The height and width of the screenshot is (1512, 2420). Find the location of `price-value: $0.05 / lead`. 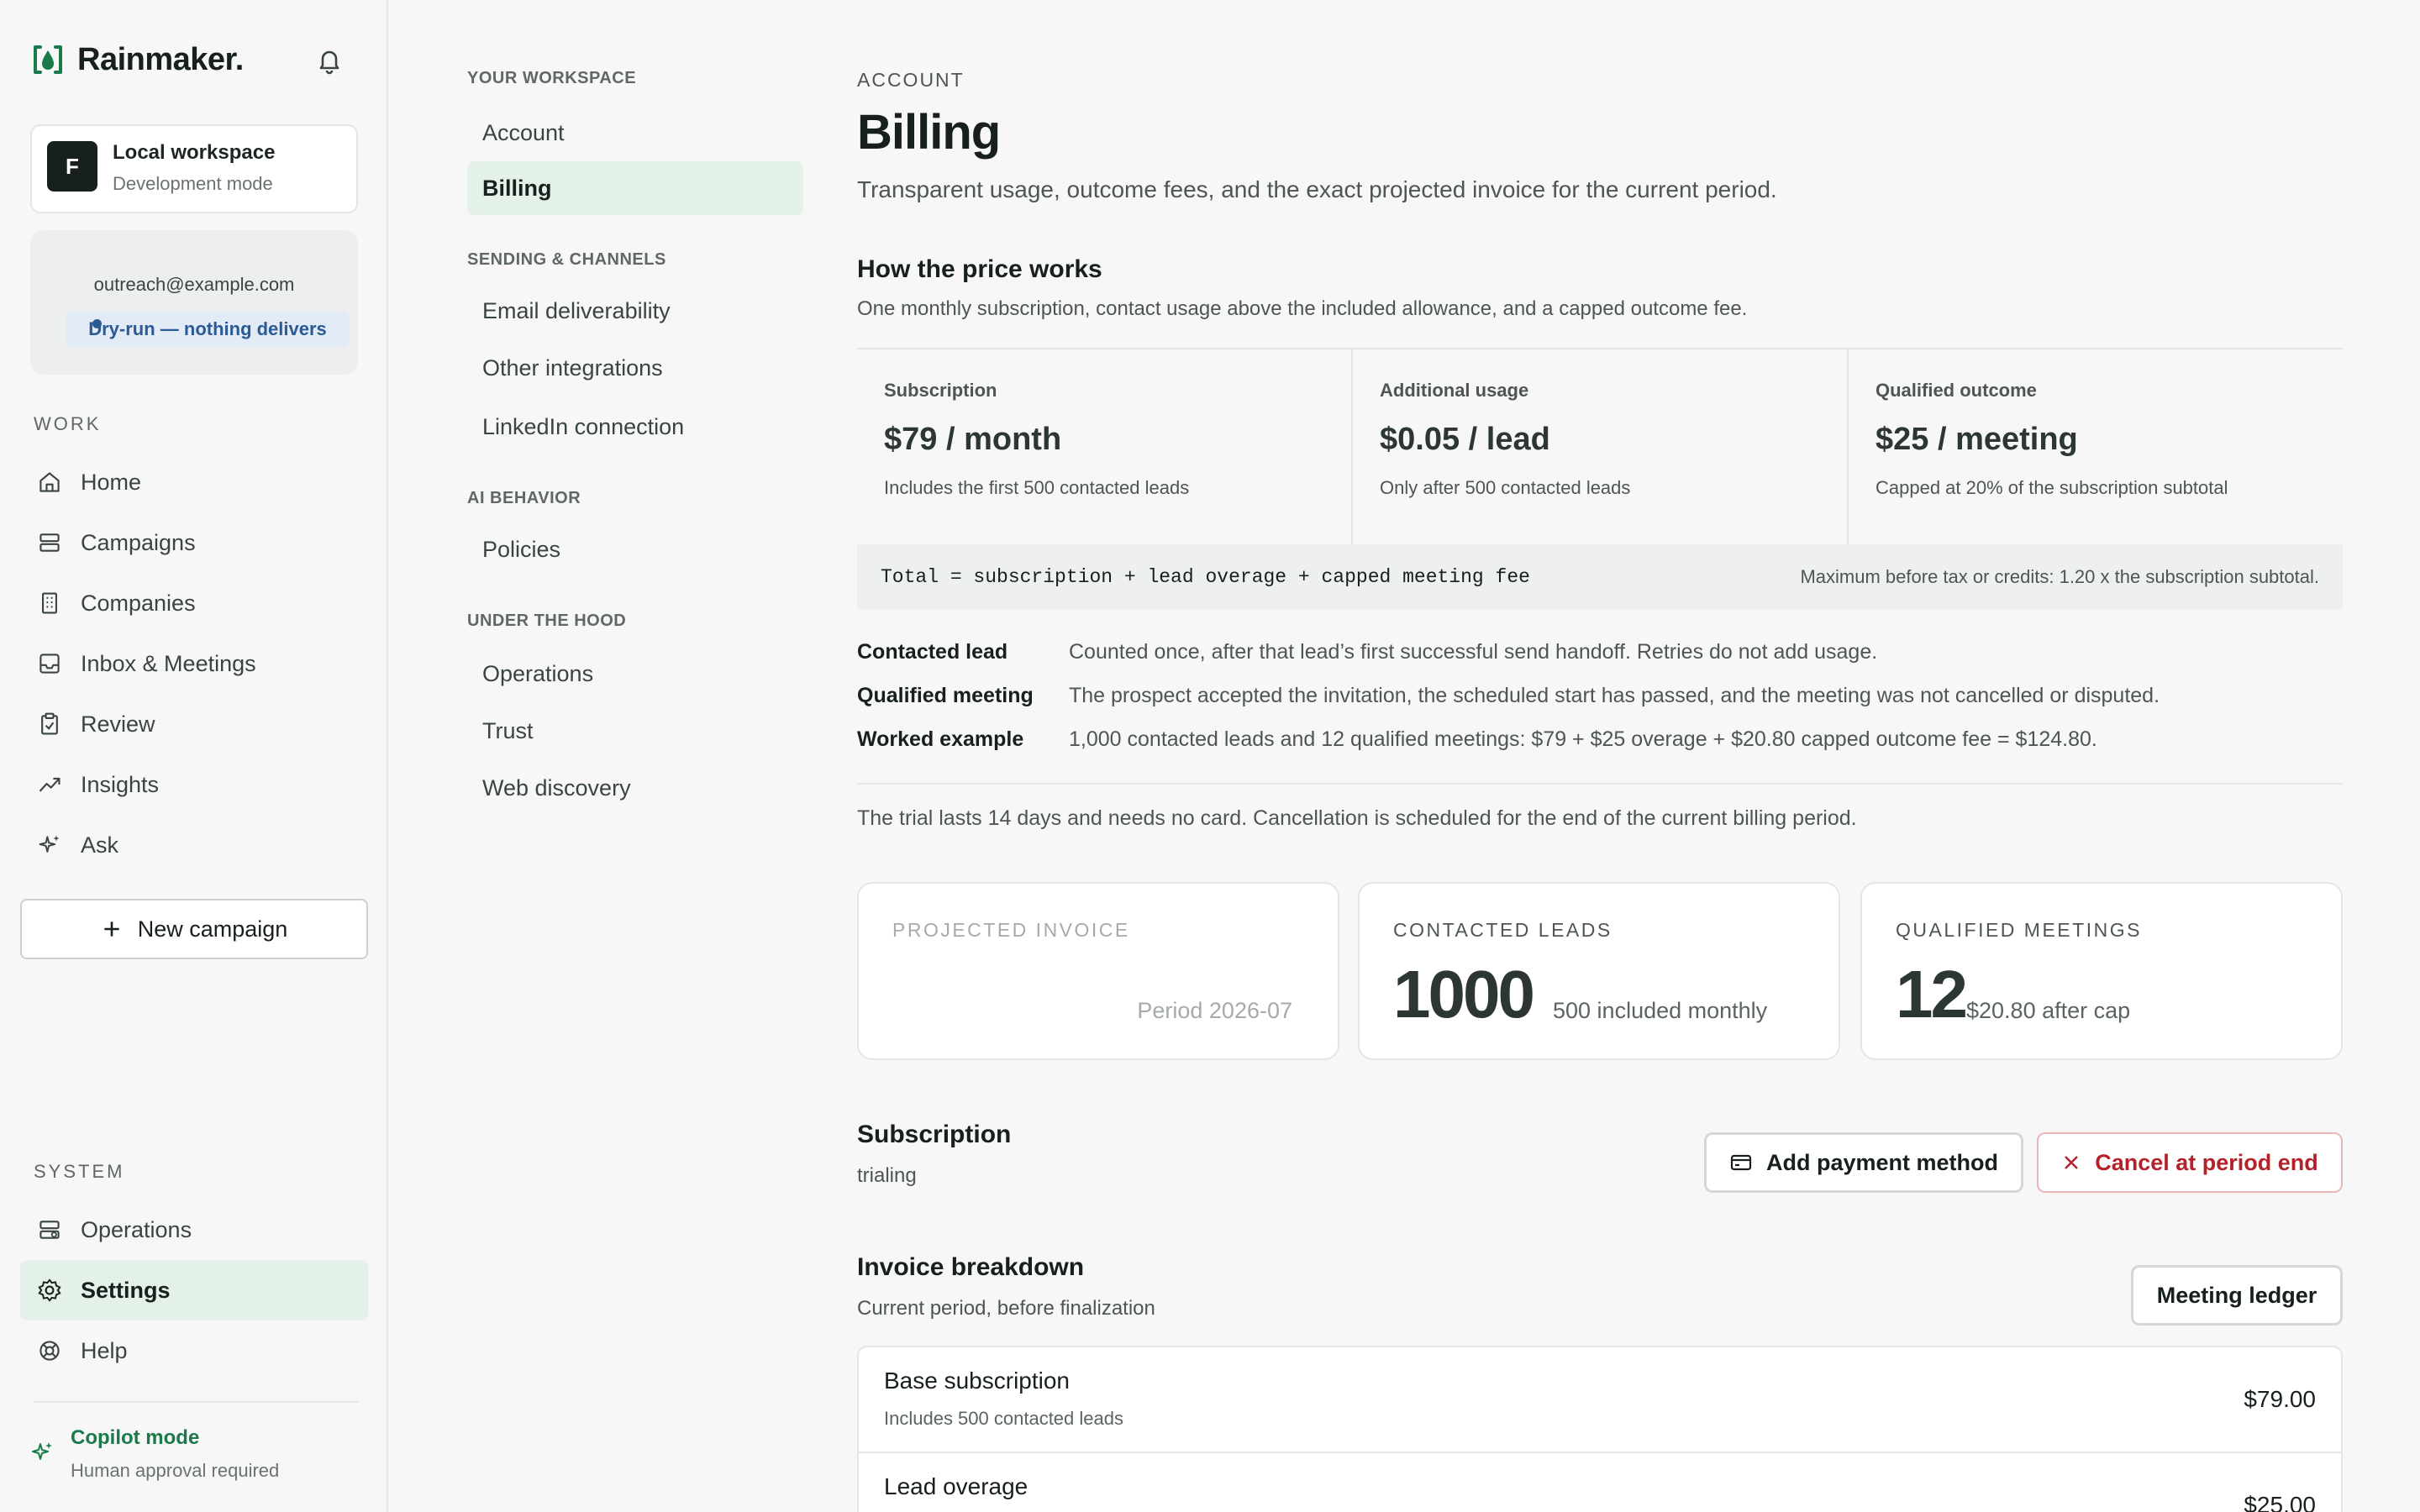

price-value: $0.05 / lead is located at coordinates (1465, 439).